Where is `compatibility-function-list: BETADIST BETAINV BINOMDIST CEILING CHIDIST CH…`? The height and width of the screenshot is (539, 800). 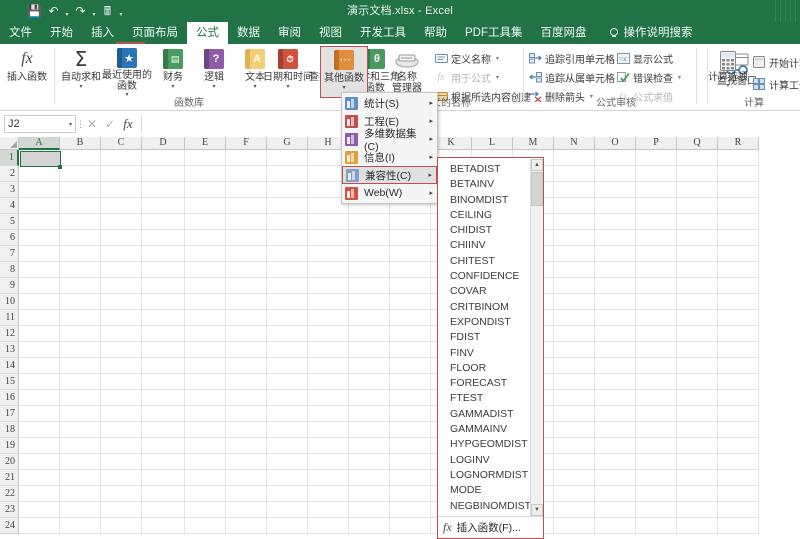
compatibility-function-list: BETADIST BETAINV BINOMDIST CEILING CHIDIST CH… is located at coordinates (490, 337).